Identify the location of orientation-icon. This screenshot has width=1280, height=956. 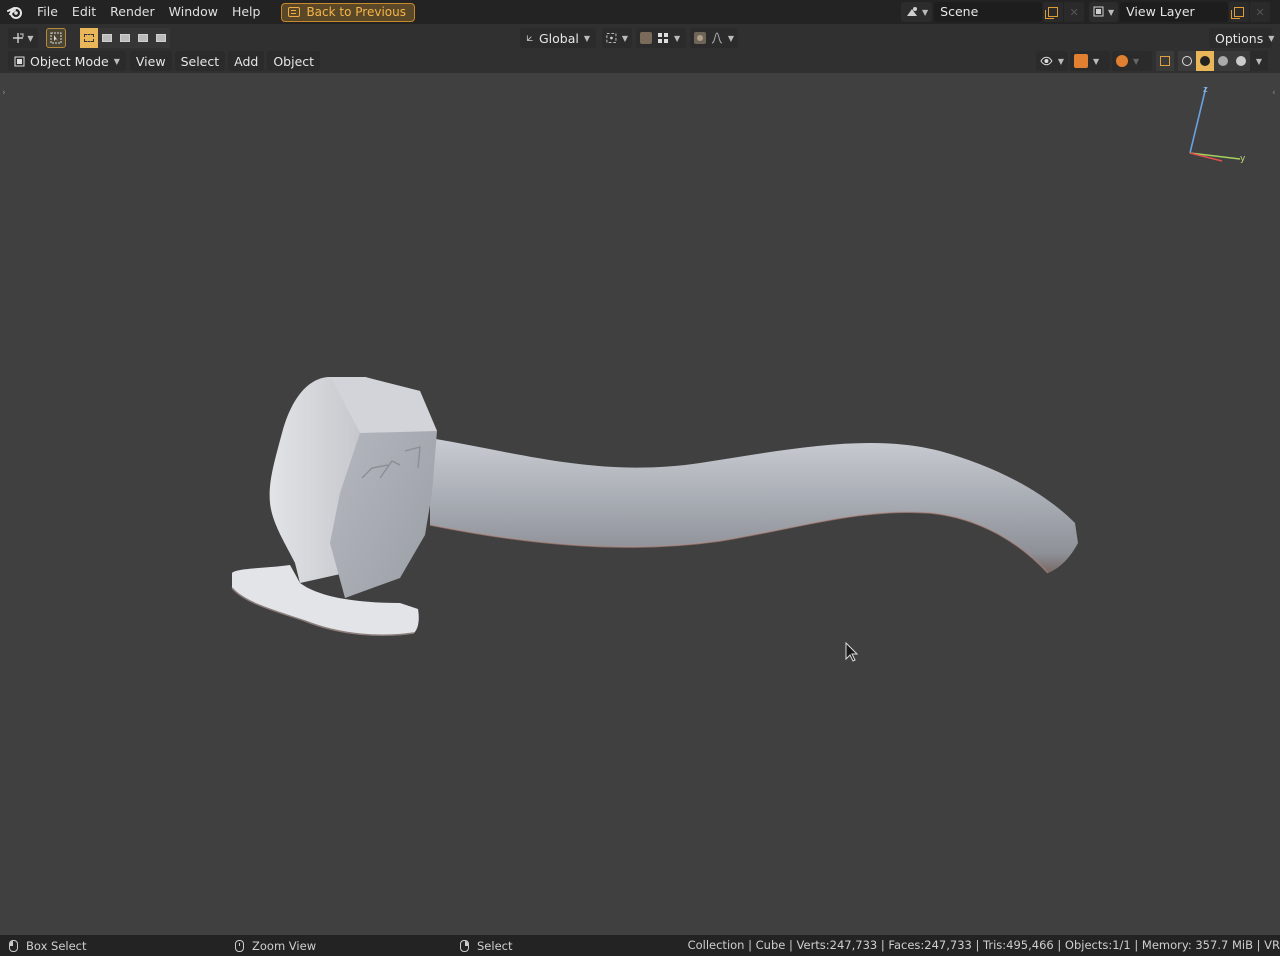
(529, 38).